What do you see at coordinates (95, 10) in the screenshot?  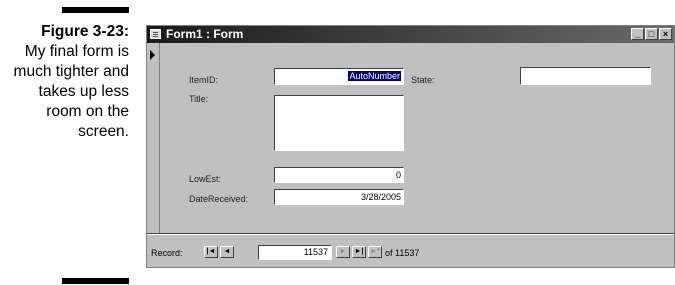 I see `caption-top-rule` at bounding box center [95, 10].